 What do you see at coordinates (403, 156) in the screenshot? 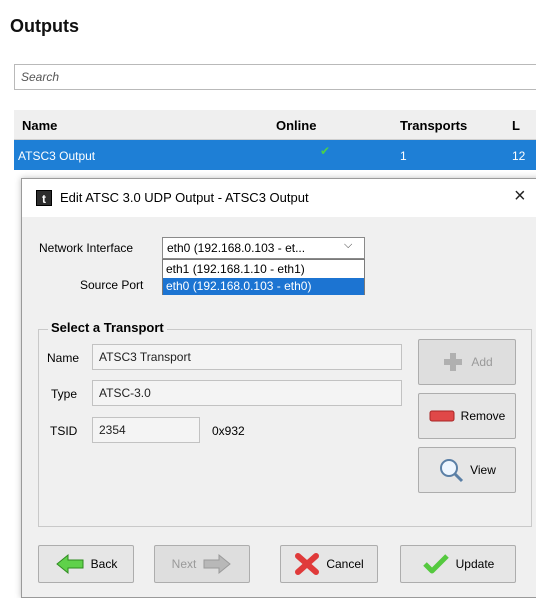
I see `row-transports: 1` at bounding box center [403, 156].